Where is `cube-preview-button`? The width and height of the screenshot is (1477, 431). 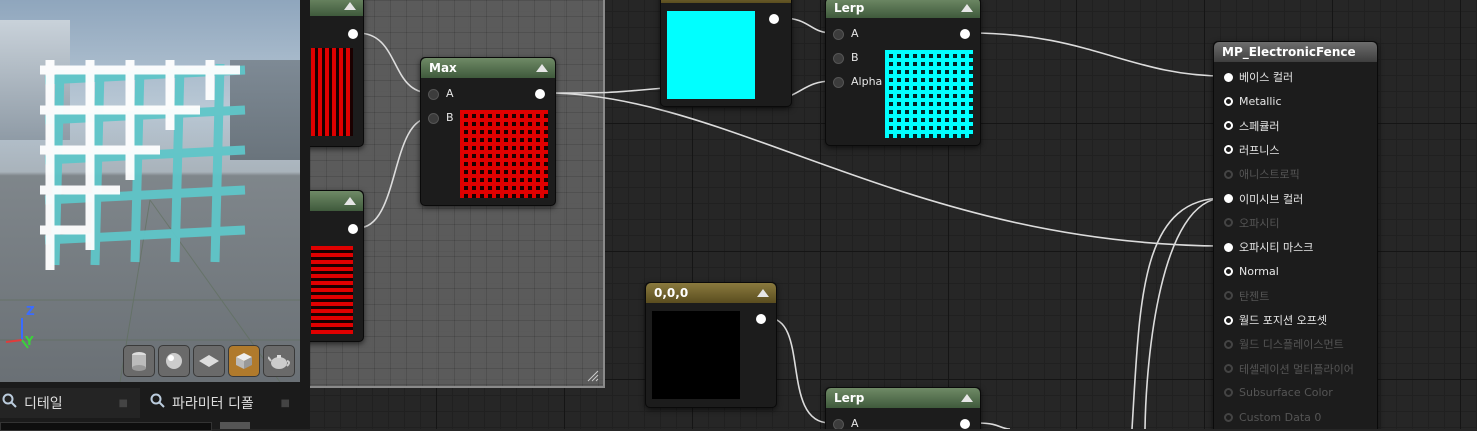 cube-preview-button is located at coordinates (244, 361).